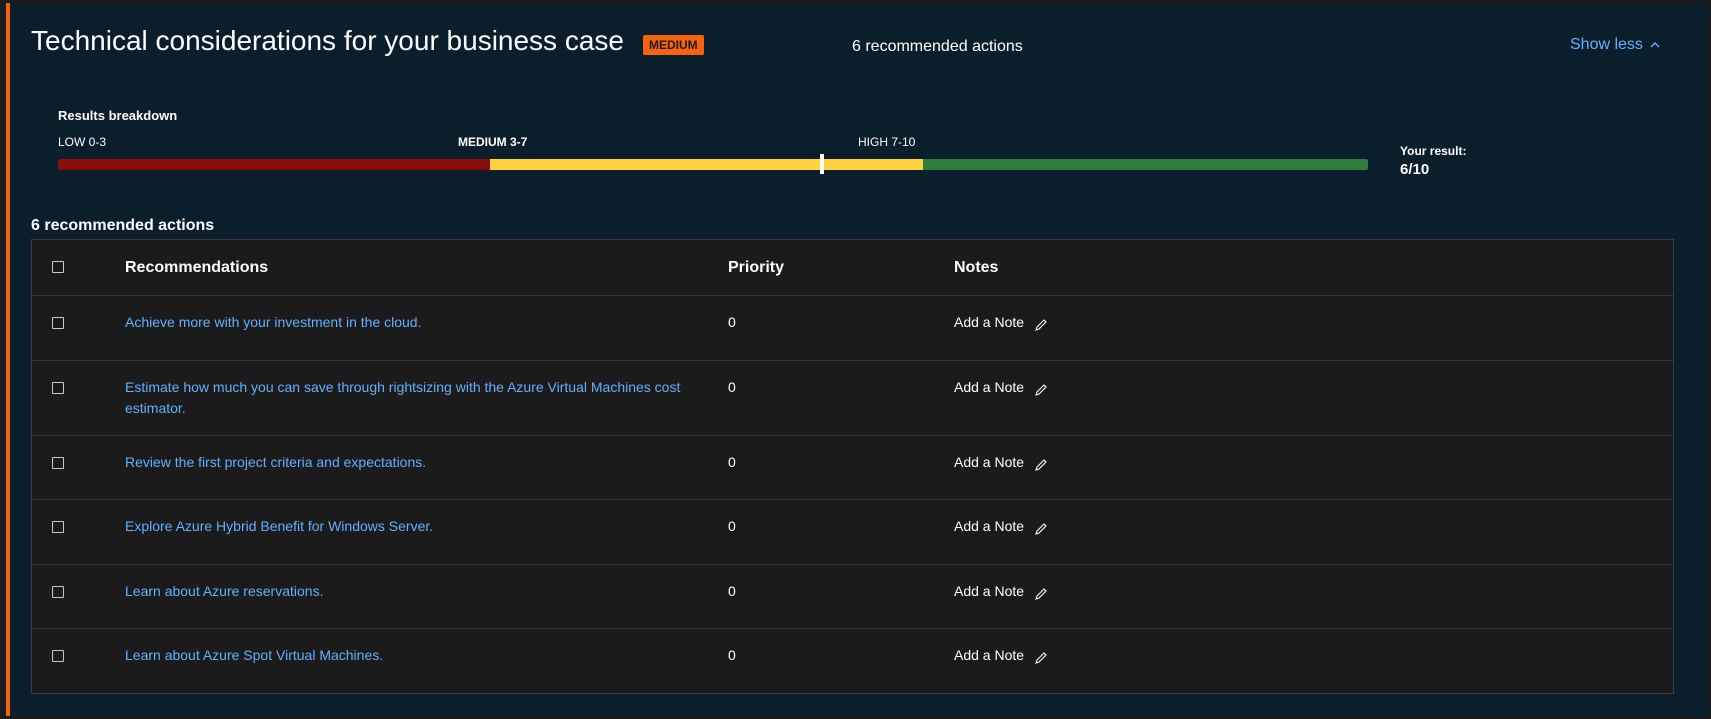  Describe the element at coordinates (1415, 169) in the screenshot. I see `result-value: 6/10` at that location.